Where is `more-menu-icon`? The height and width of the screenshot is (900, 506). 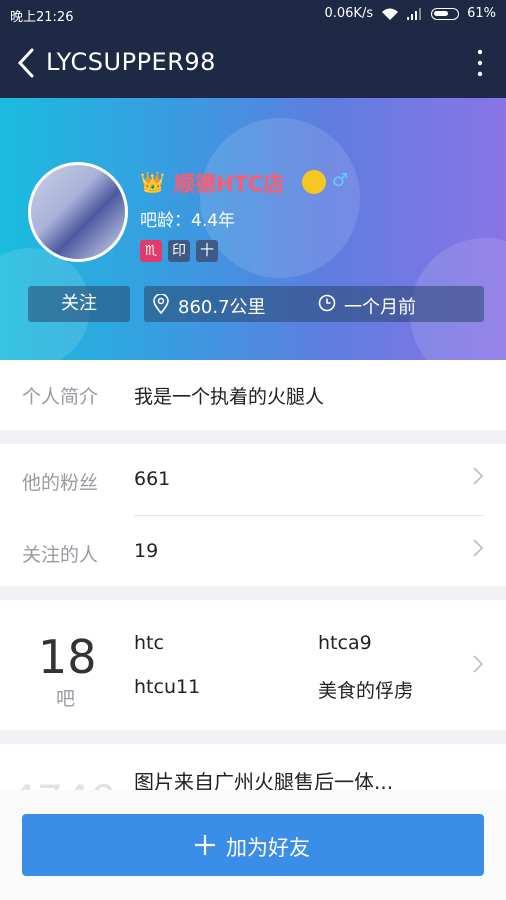
more-menu-icon is located at coordinates (480, 63).